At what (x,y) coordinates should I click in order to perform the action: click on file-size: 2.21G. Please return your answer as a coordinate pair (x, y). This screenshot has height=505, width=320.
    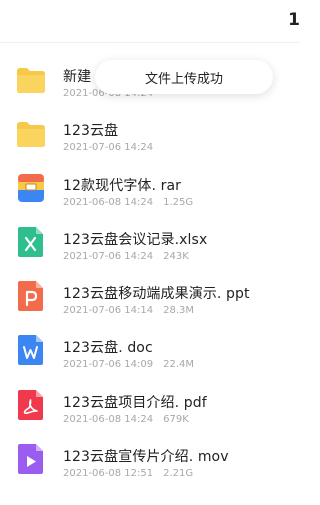
    Looking at the image, I should click on (178, 474).